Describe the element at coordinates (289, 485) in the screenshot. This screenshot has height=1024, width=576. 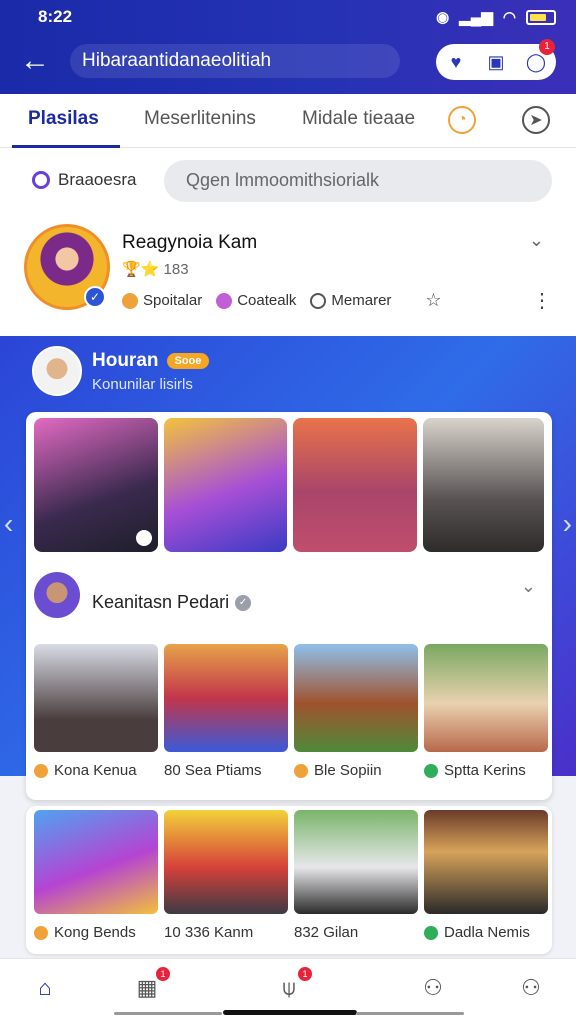
I see `photo-strip` at that location.